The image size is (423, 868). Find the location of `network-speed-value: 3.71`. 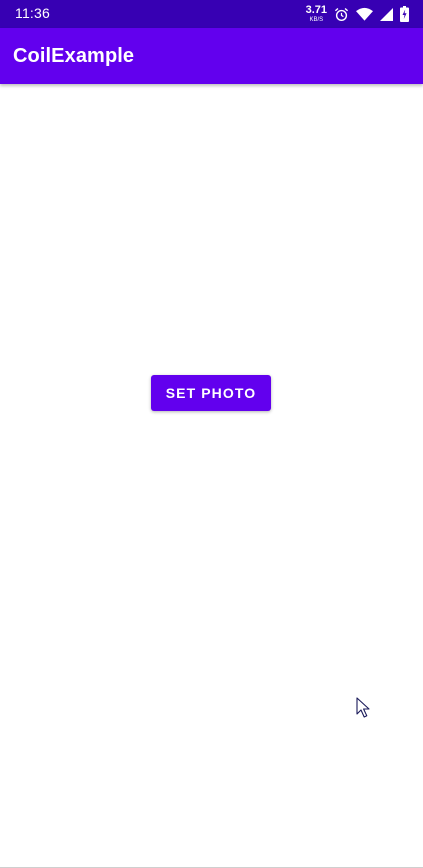

network-speed-value: 3.71 is located at coordinates (316, 10).